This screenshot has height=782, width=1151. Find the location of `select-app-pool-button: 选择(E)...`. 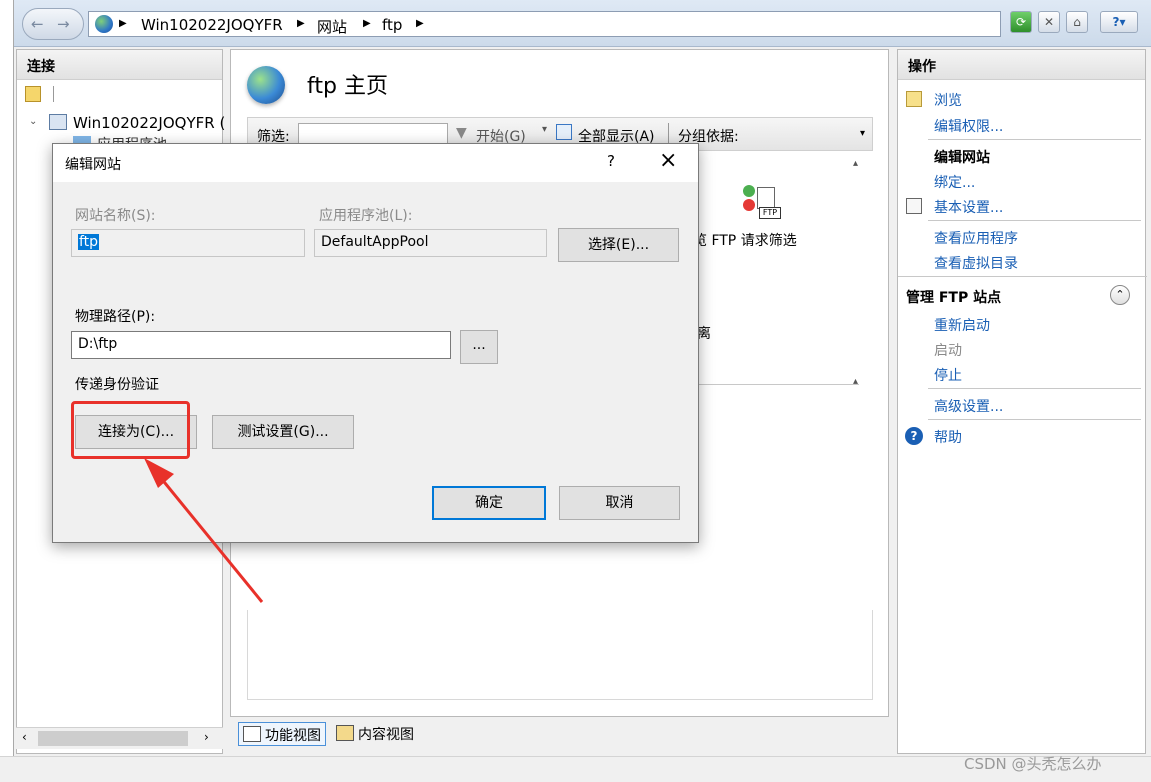

select-app-pool-button: 选择(E)... is located at coordinates (618, 245).